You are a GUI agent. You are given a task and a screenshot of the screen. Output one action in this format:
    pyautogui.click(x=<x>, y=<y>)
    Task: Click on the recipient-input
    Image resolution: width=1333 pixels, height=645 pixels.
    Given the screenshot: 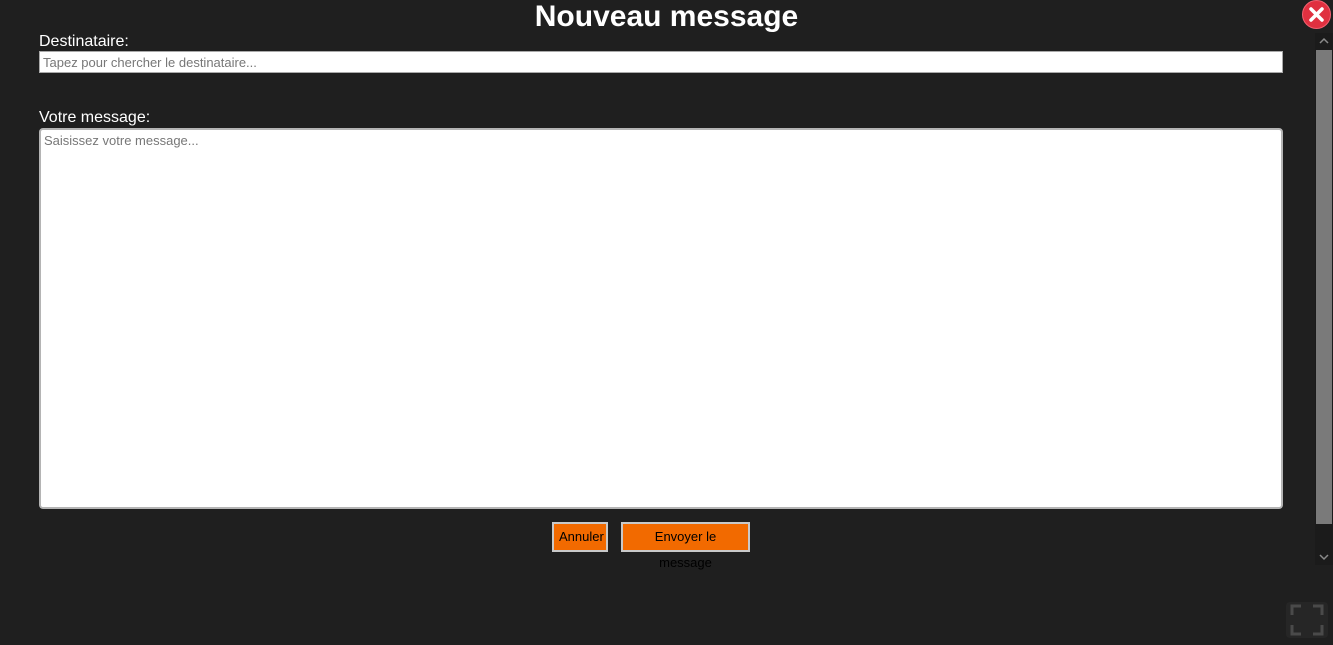 What is the action you would take?
    pyautogui.click(x=661, y=62)
    